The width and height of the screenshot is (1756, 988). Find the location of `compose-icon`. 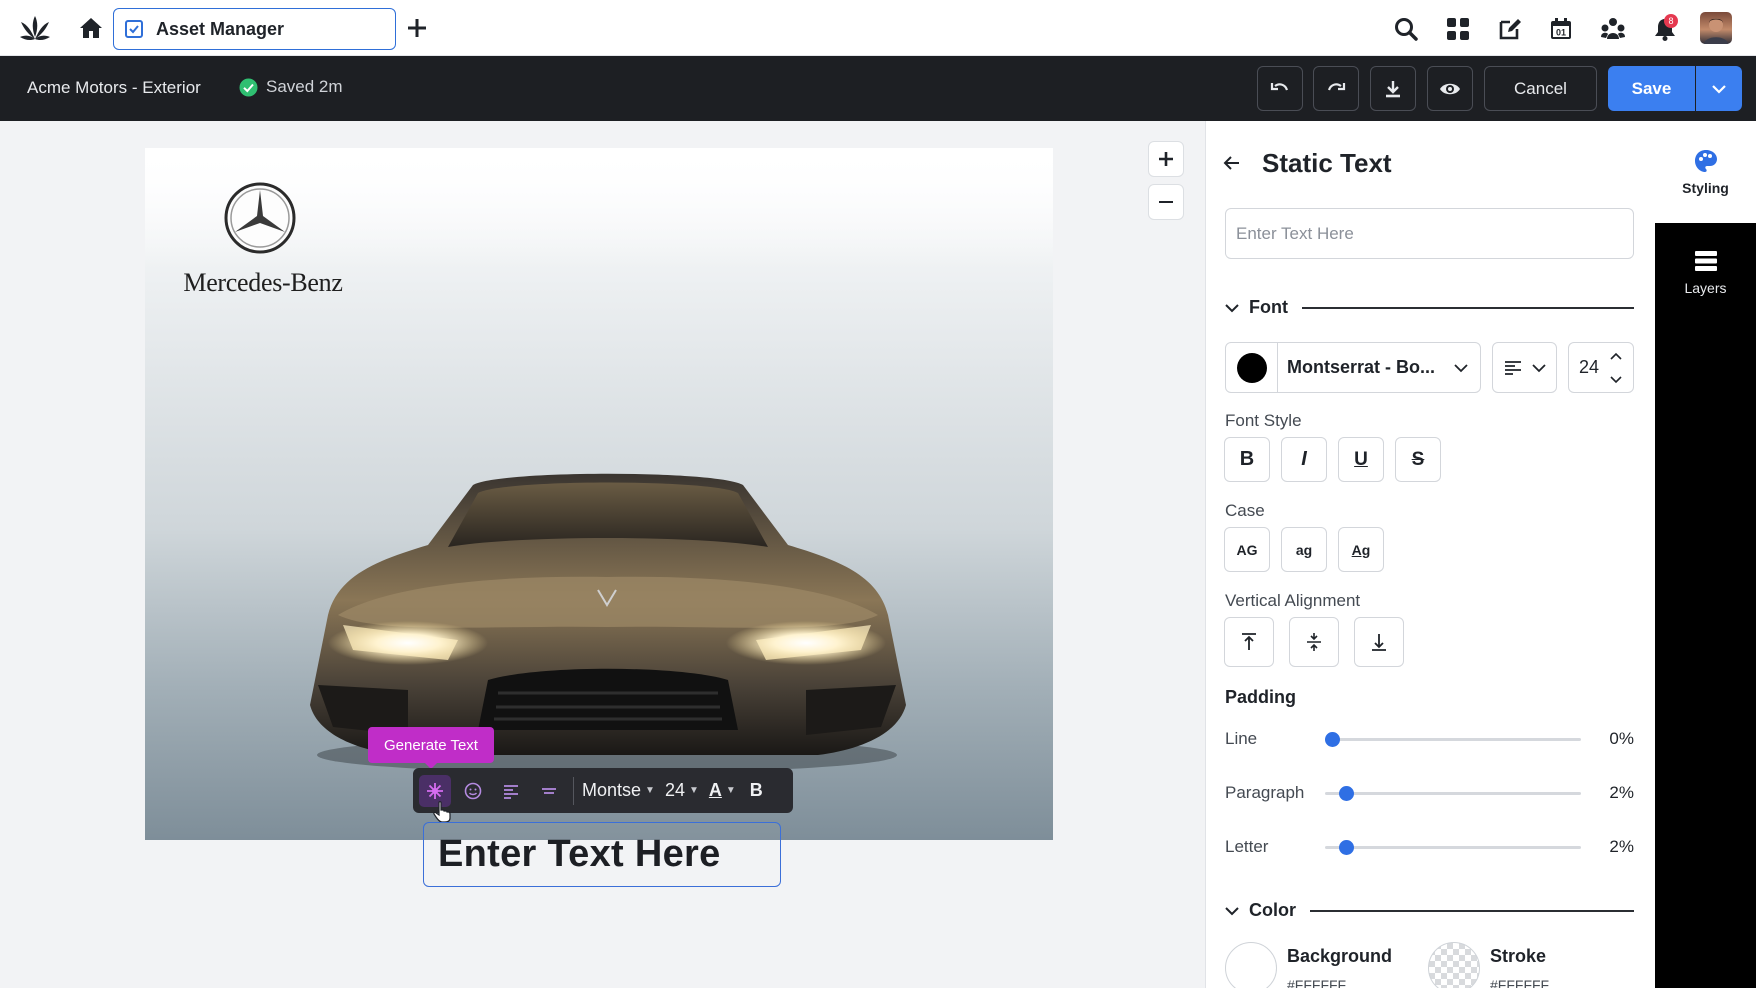

compose-icon is located at coordinates (1510, 29).